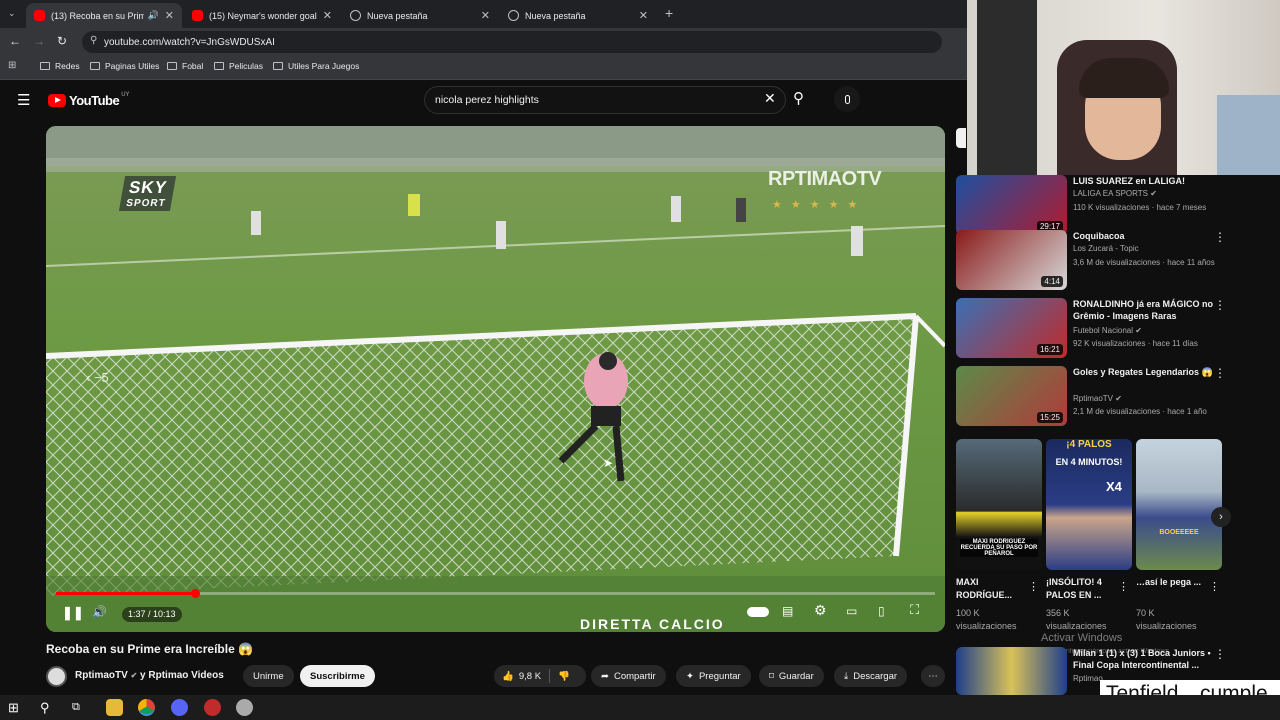  What do you see at coordinates (1107, 330) in the screenshot?
I see `rec-channel: Futebol Nacional ✔` at bounding box center [1107, 330].